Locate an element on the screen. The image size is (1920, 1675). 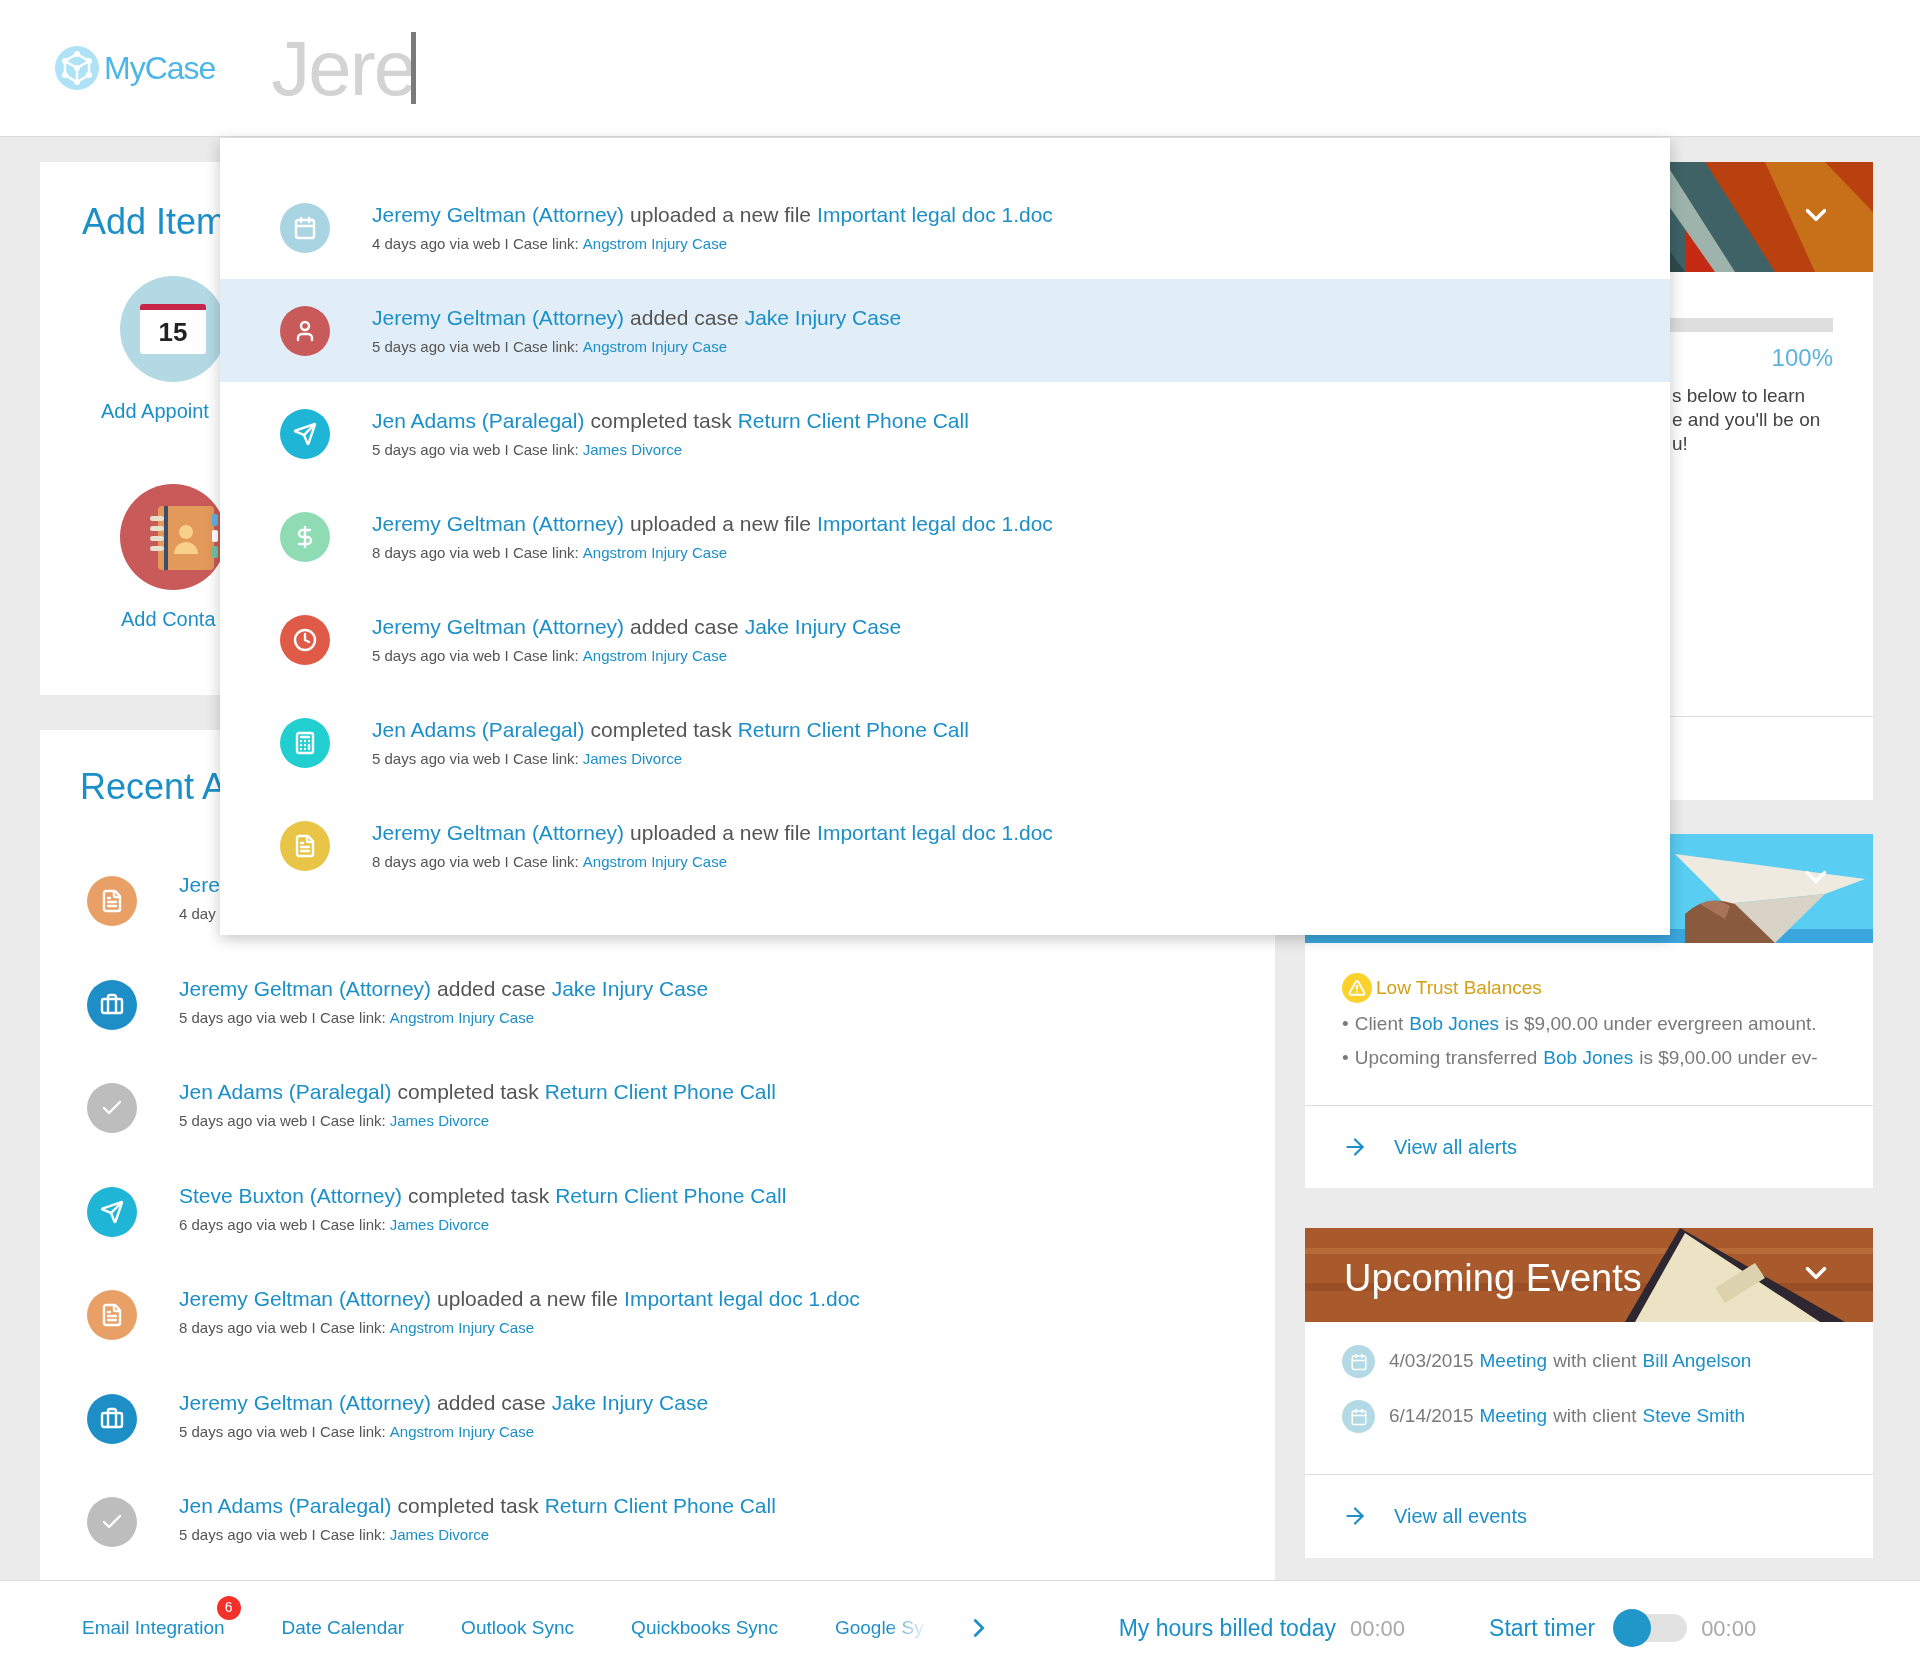
activity-text: Steve Buxton (Attorney) completed task Return Client Phone Call is located at coordinates (483, 1195).